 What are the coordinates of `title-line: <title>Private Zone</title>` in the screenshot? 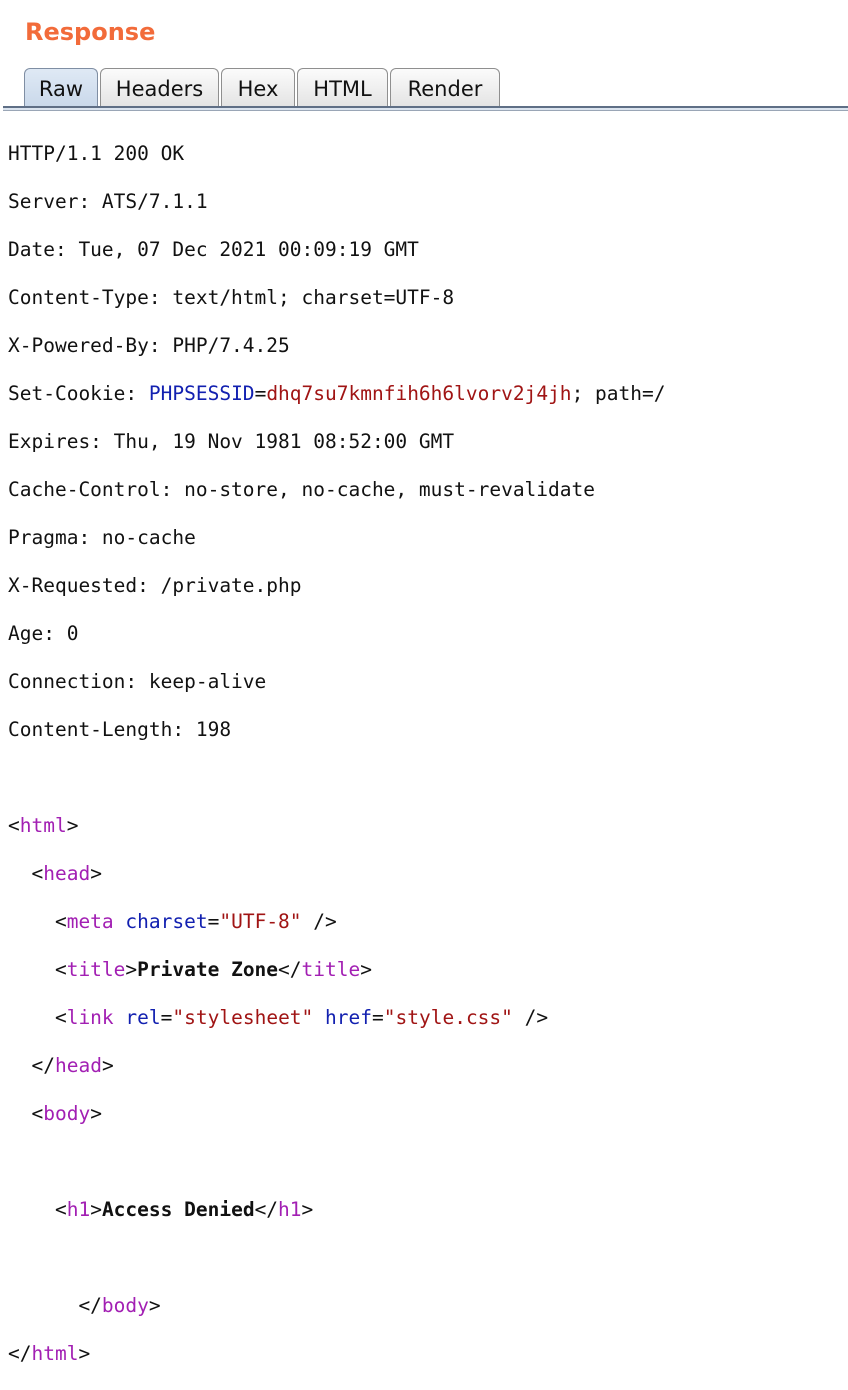 It's located at (190, 969).